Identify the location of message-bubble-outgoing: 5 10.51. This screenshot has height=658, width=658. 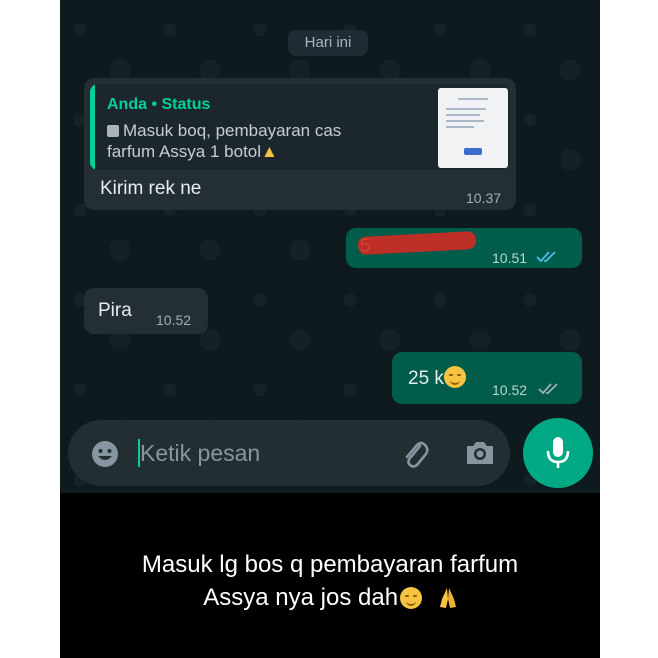
(464, 248).